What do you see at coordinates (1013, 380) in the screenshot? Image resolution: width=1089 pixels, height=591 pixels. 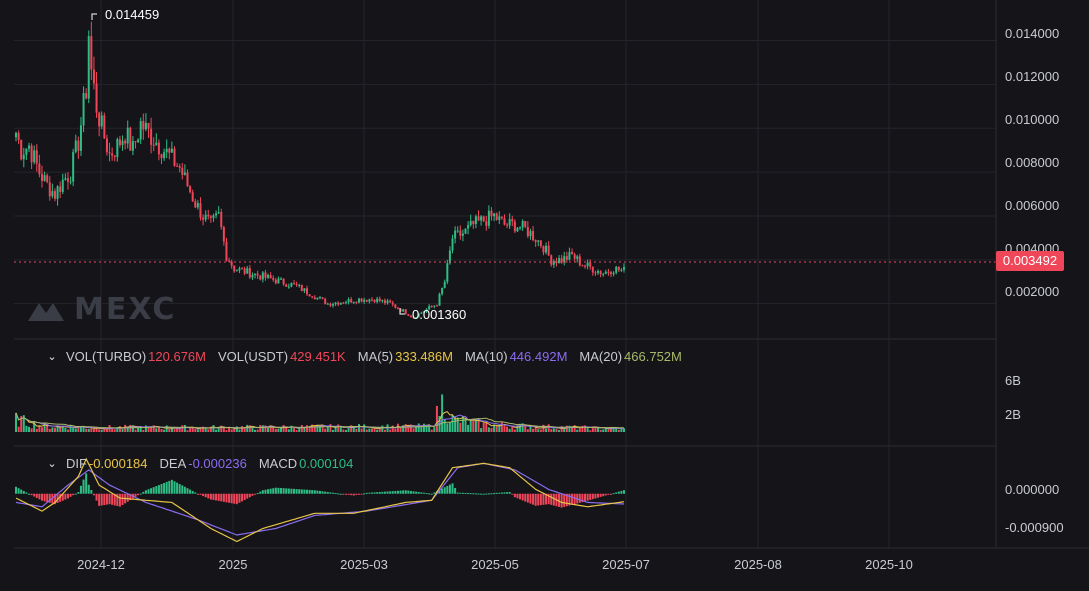 I see `volume-tick: 6B` at bounding box center [1013, 380].